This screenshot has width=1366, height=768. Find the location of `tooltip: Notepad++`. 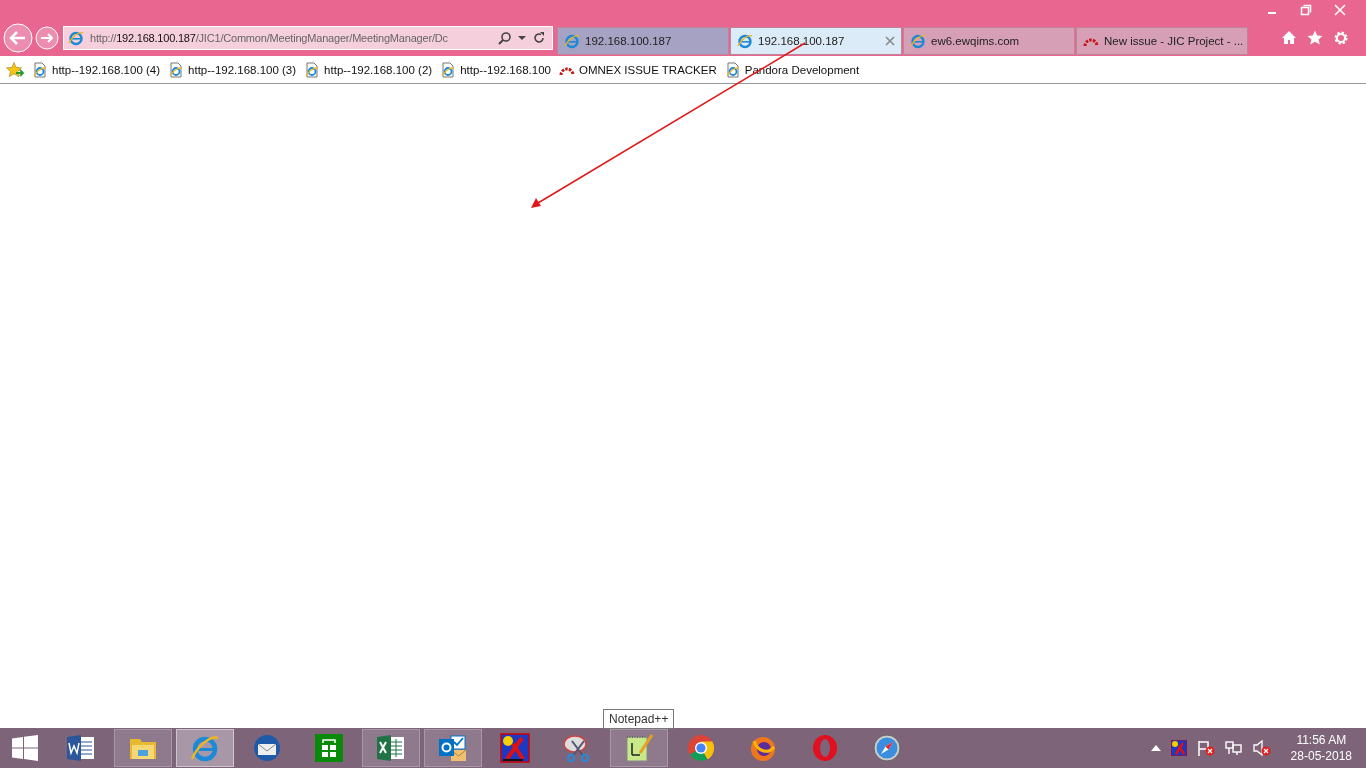

tooltip: Notepad++ is located at coordinates (639, 719).